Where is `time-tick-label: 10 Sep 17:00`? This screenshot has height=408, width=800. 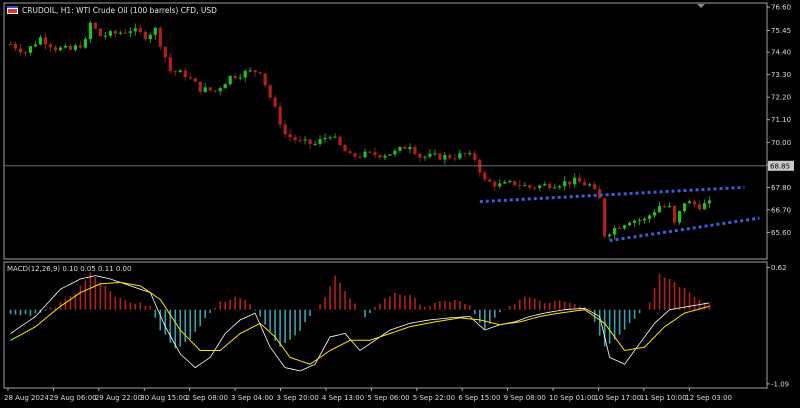
time-tick-label: 10 Sep 17:00 is located at coordinates (617, 398).